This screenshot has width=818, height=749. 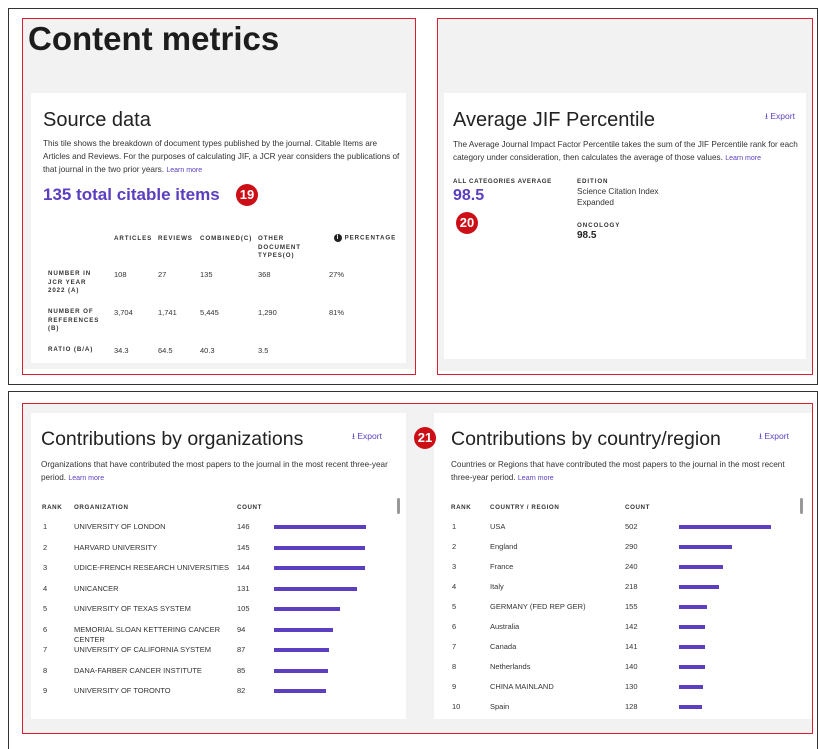 What do you see at coordinates (247, 195) in the screenshot?
I see `annotation-badge-19: 19` at bounding box center [247, 195].